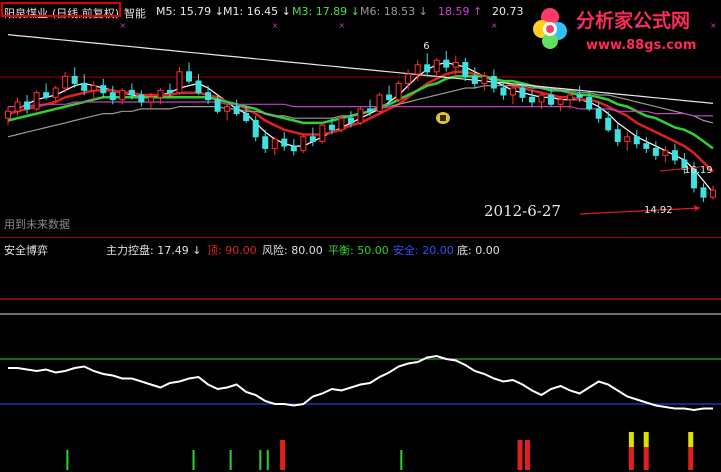 This screenshot has height=472, width=721. I want to click on ma-readout-m5: M5: 15.79 ↓, so click(190, 11).